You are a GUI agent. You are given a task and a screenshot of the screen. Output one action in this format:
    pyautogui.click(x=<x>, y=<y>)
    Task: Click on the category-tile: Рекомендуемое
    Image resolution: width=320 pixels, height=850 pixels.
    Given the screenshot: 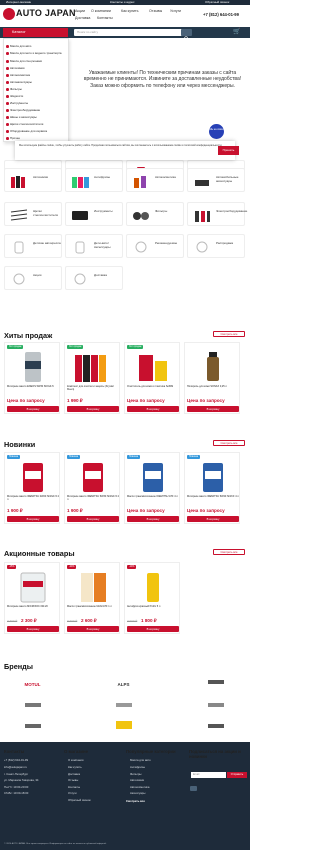 What is the action you would take?
    pyautogui.click(x=155, y=246)
    